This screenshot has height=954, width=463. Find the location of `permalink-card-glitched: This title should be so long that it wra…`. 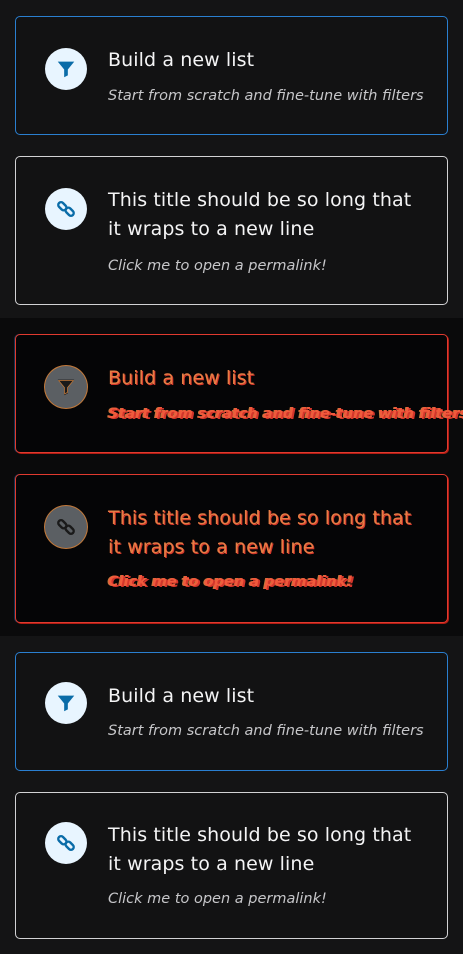

permalink-card-glitched: This title should be so long that it wra… is located at coordinates (231, 548).